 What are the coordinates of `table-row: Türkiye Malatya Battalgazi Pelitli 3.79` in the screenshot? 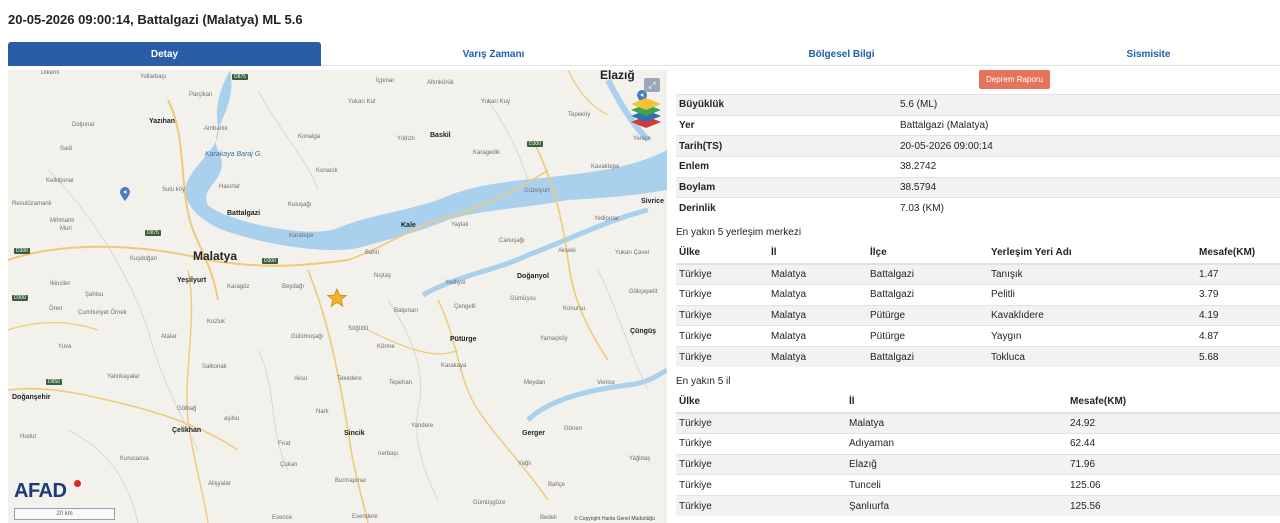 It's located at (978, 294).